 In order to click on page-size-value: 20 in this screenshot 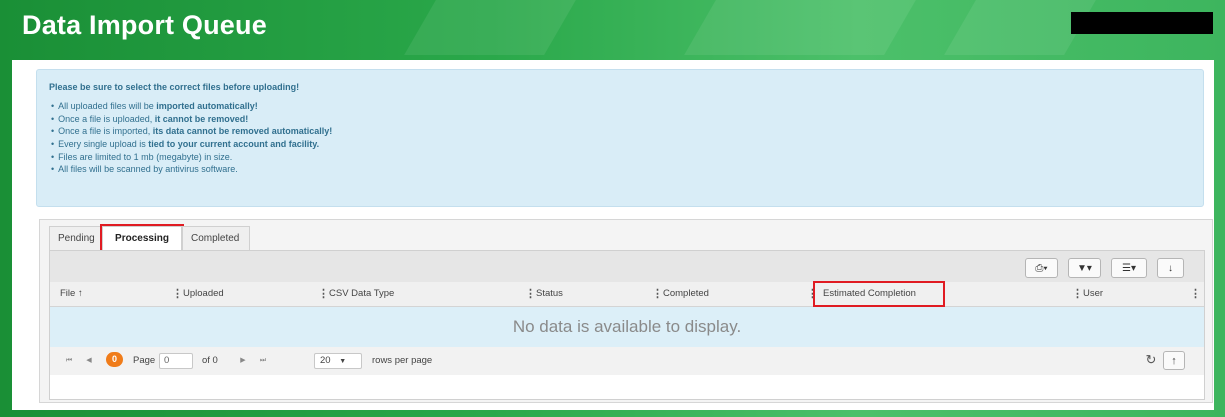, I will do `click(325, 360)`.